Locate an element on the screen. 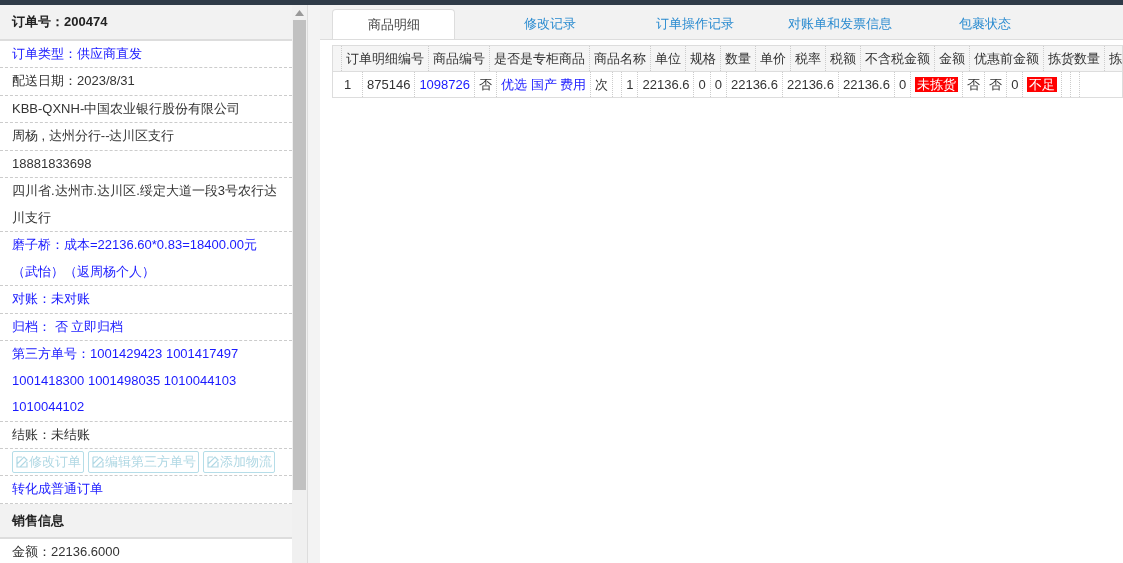  table-link: 1098726 is located at coordinates (445, 84).